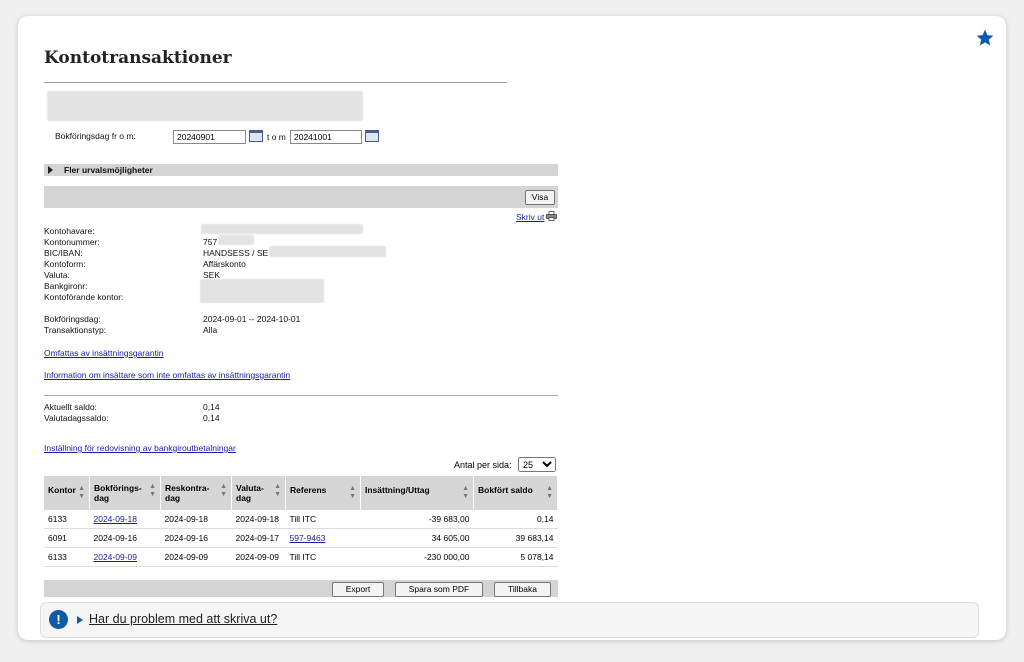  I want to click on cell-bokforingsdag: 2024-09-16, so click(125, 538).